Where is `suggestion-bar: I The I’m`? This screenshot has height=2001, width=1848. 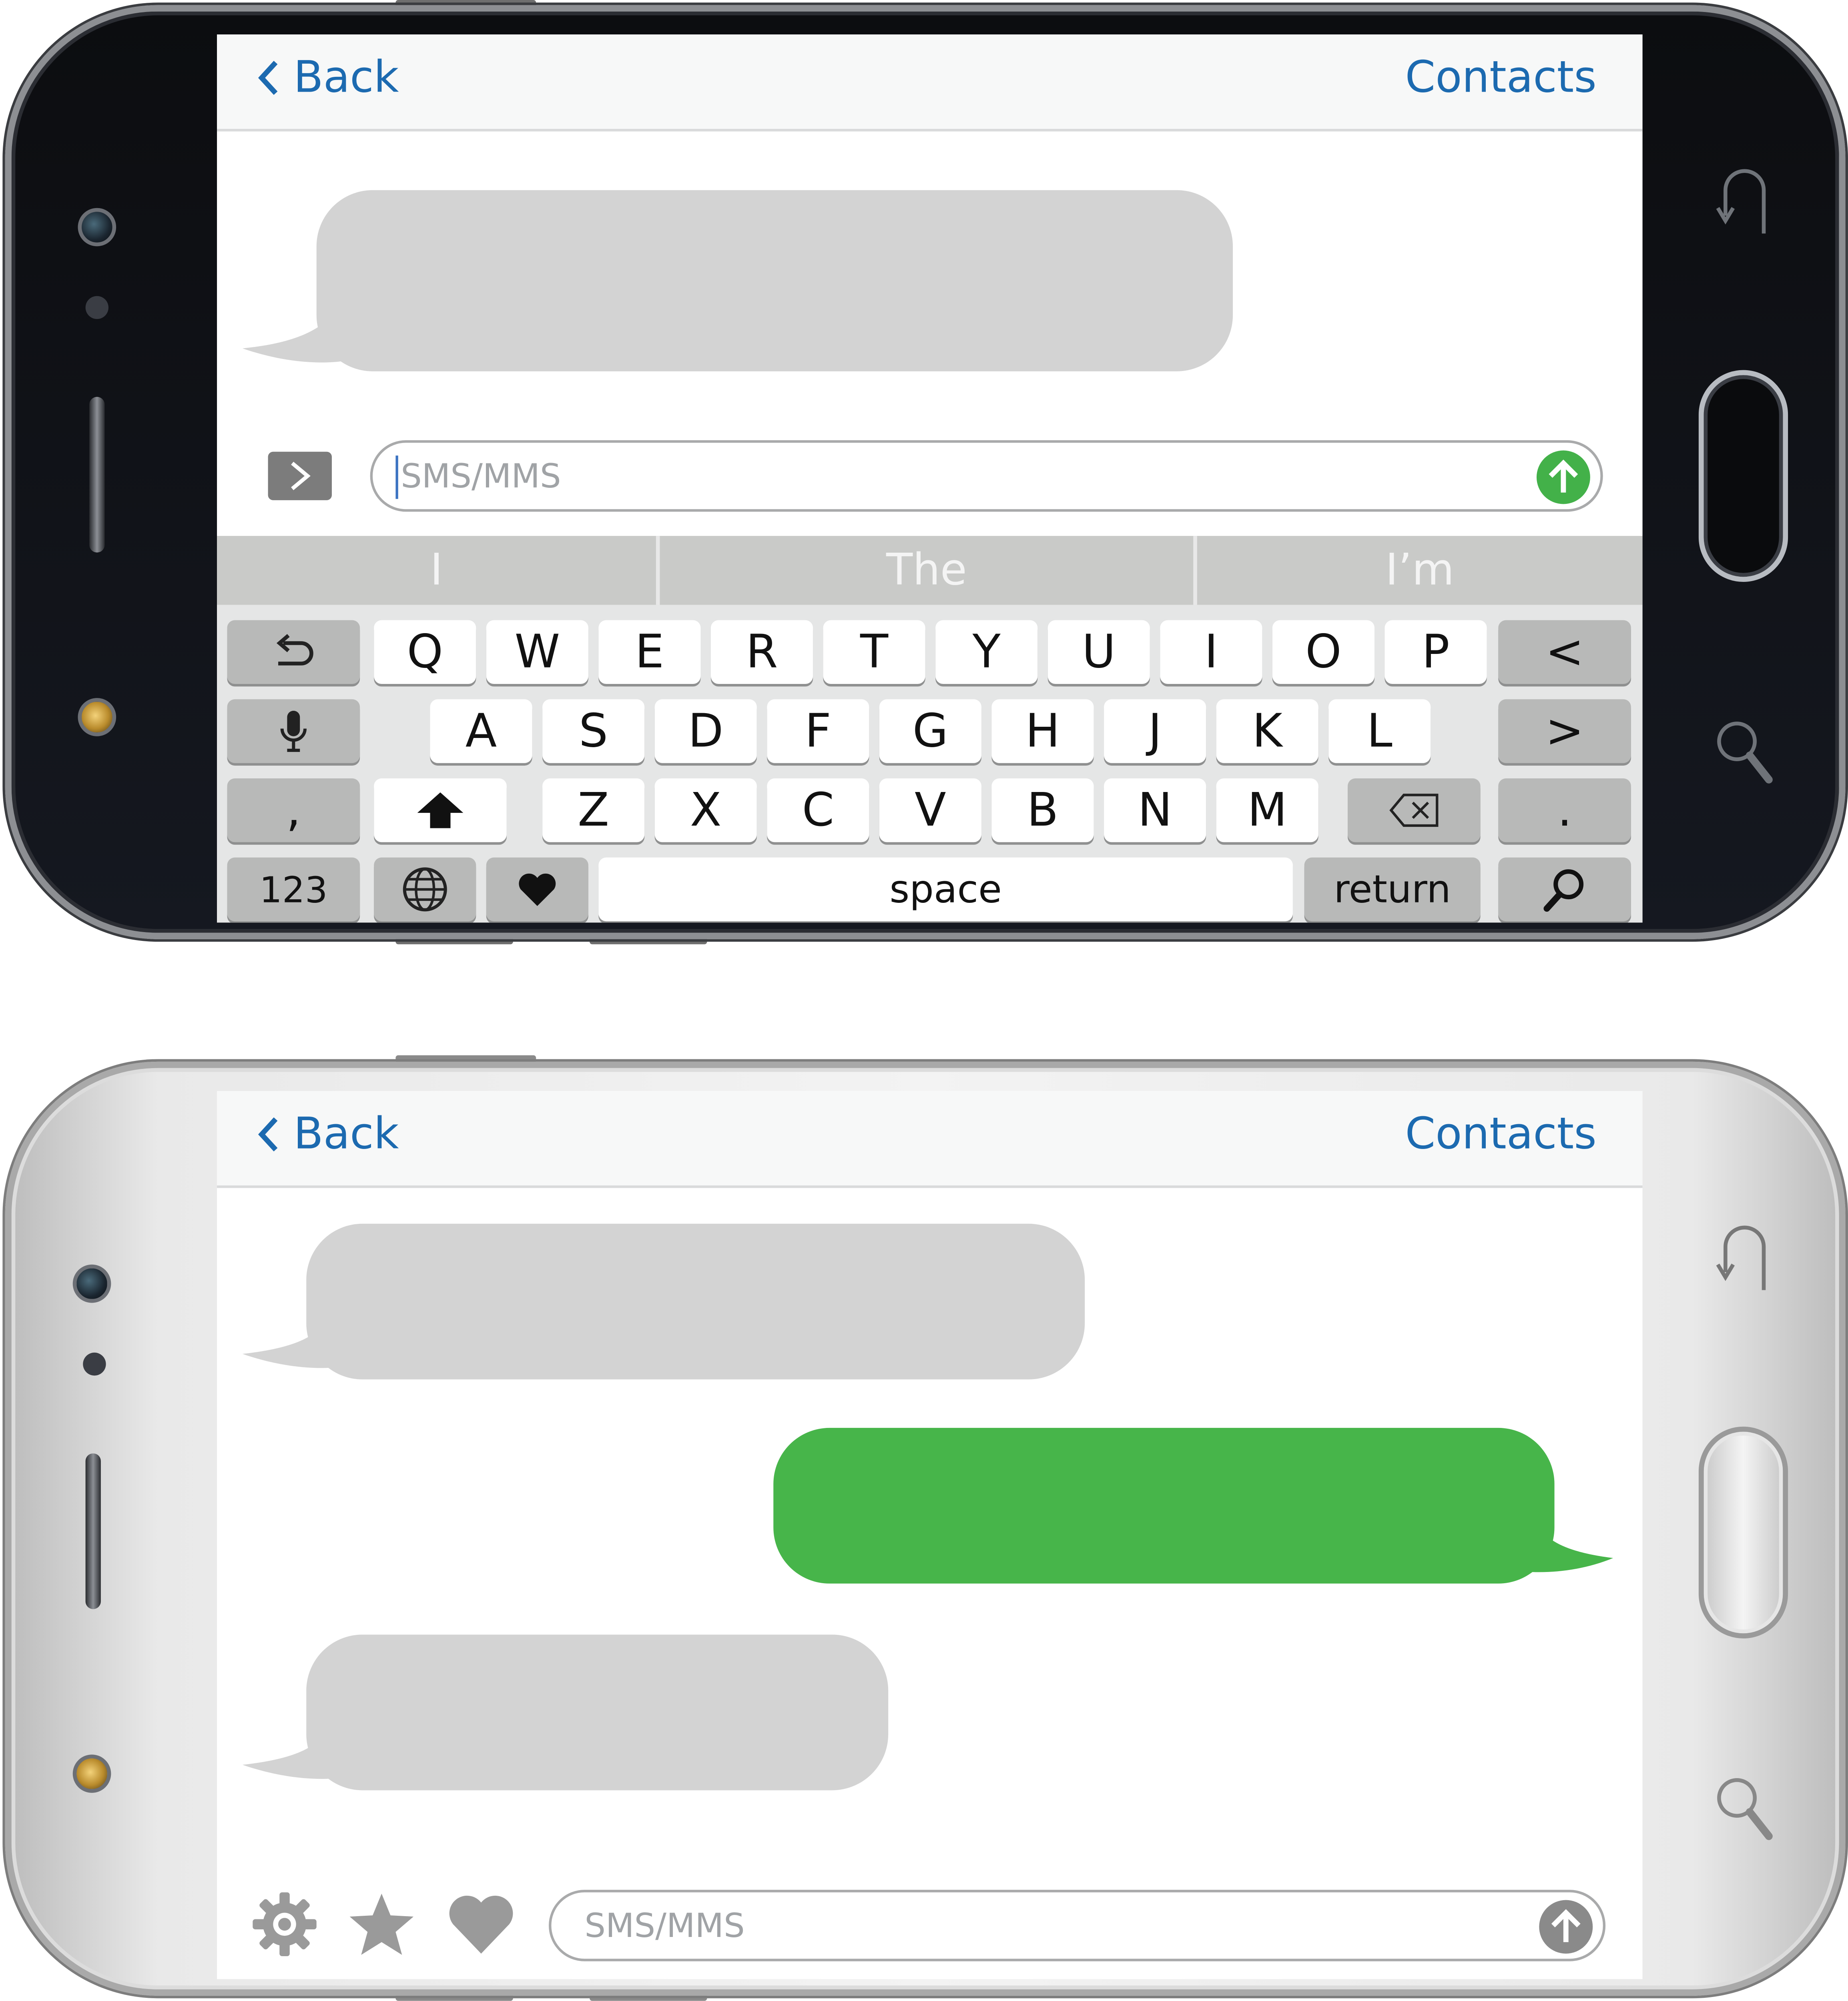
suggestion-bar: I The I’m is located at coordinates (930, 570).